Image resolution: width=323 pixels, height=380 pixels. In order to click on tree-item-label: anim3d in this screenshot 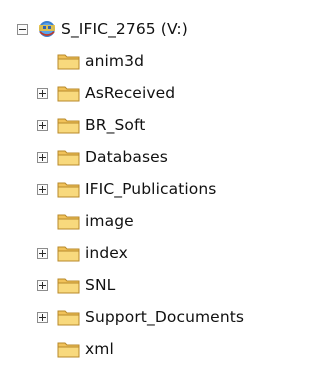, I will do `click(115, 61)`.